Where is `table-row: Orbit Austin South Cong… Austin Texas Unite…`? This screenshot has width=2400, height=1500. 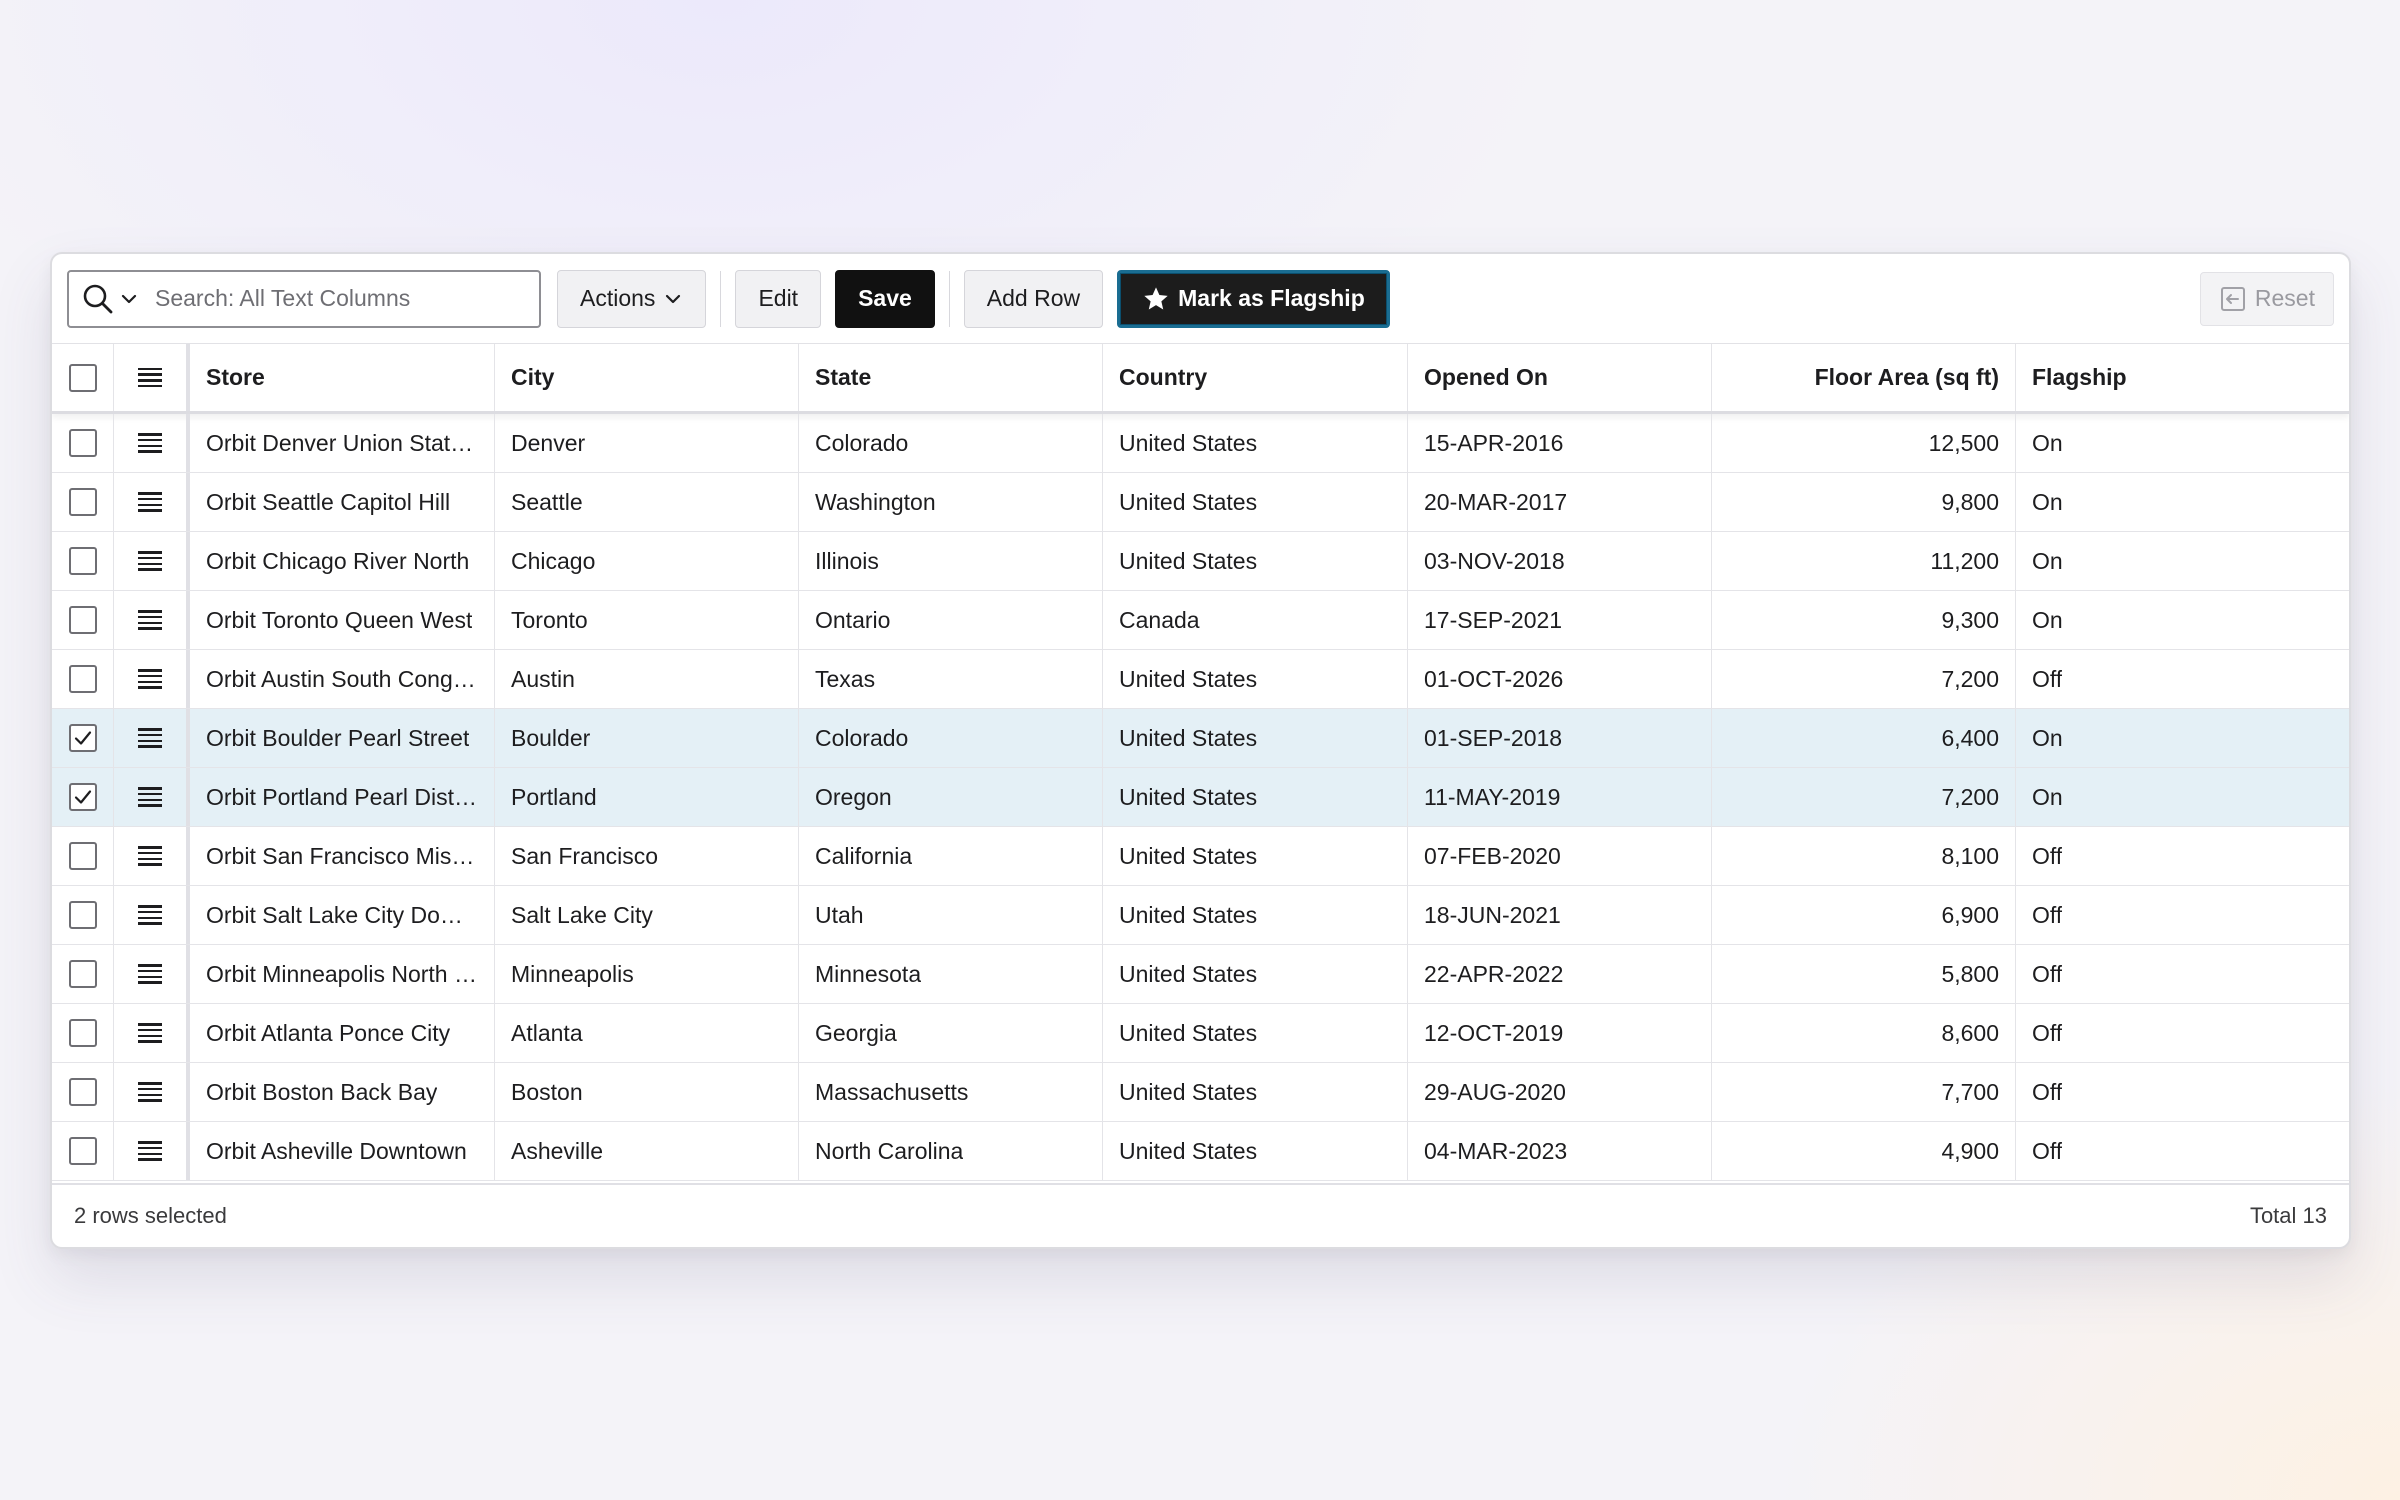
table-row: Orbit Austin South Cong… Austin Texas Unite… is located at coordinates (1200, 679).